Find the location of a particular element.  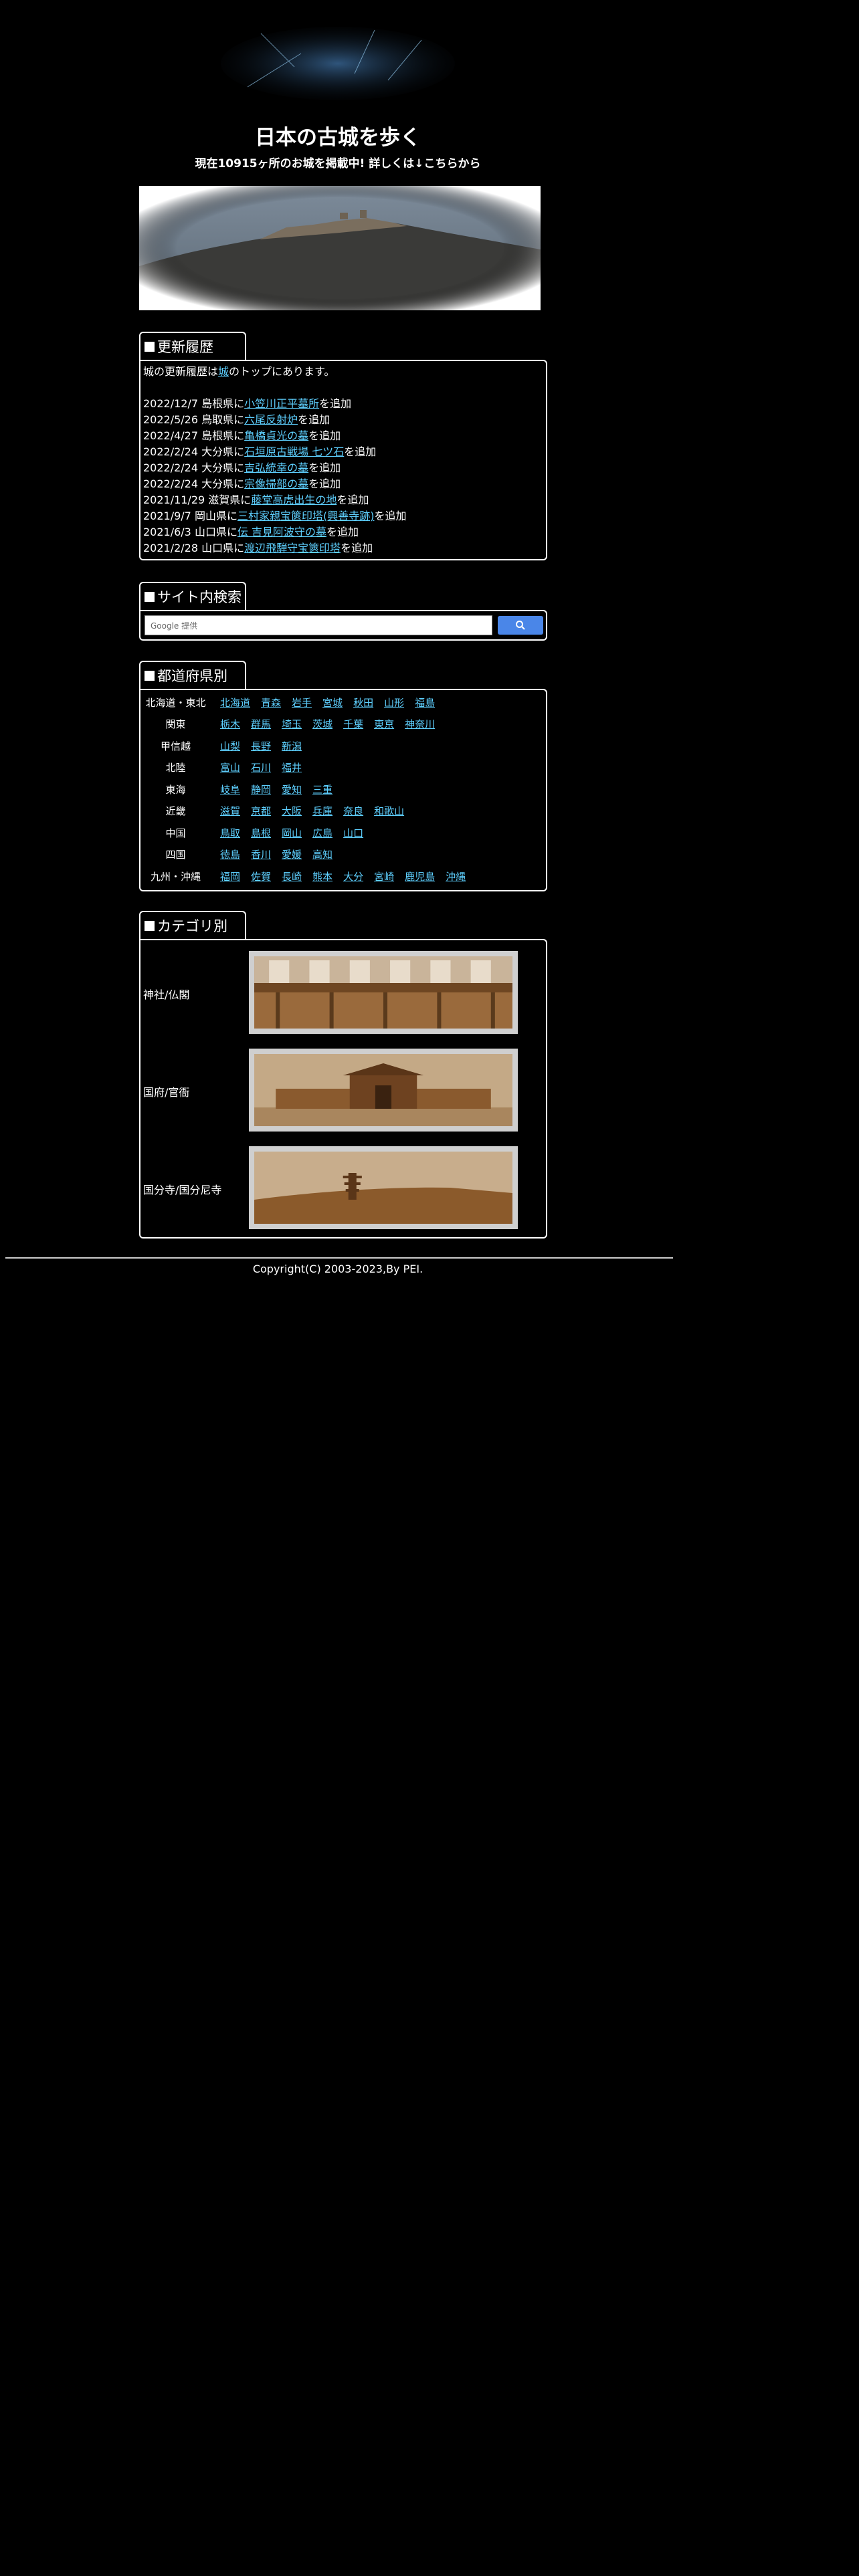

prefecture-link: 島根 is located at coordinates (261, 833).